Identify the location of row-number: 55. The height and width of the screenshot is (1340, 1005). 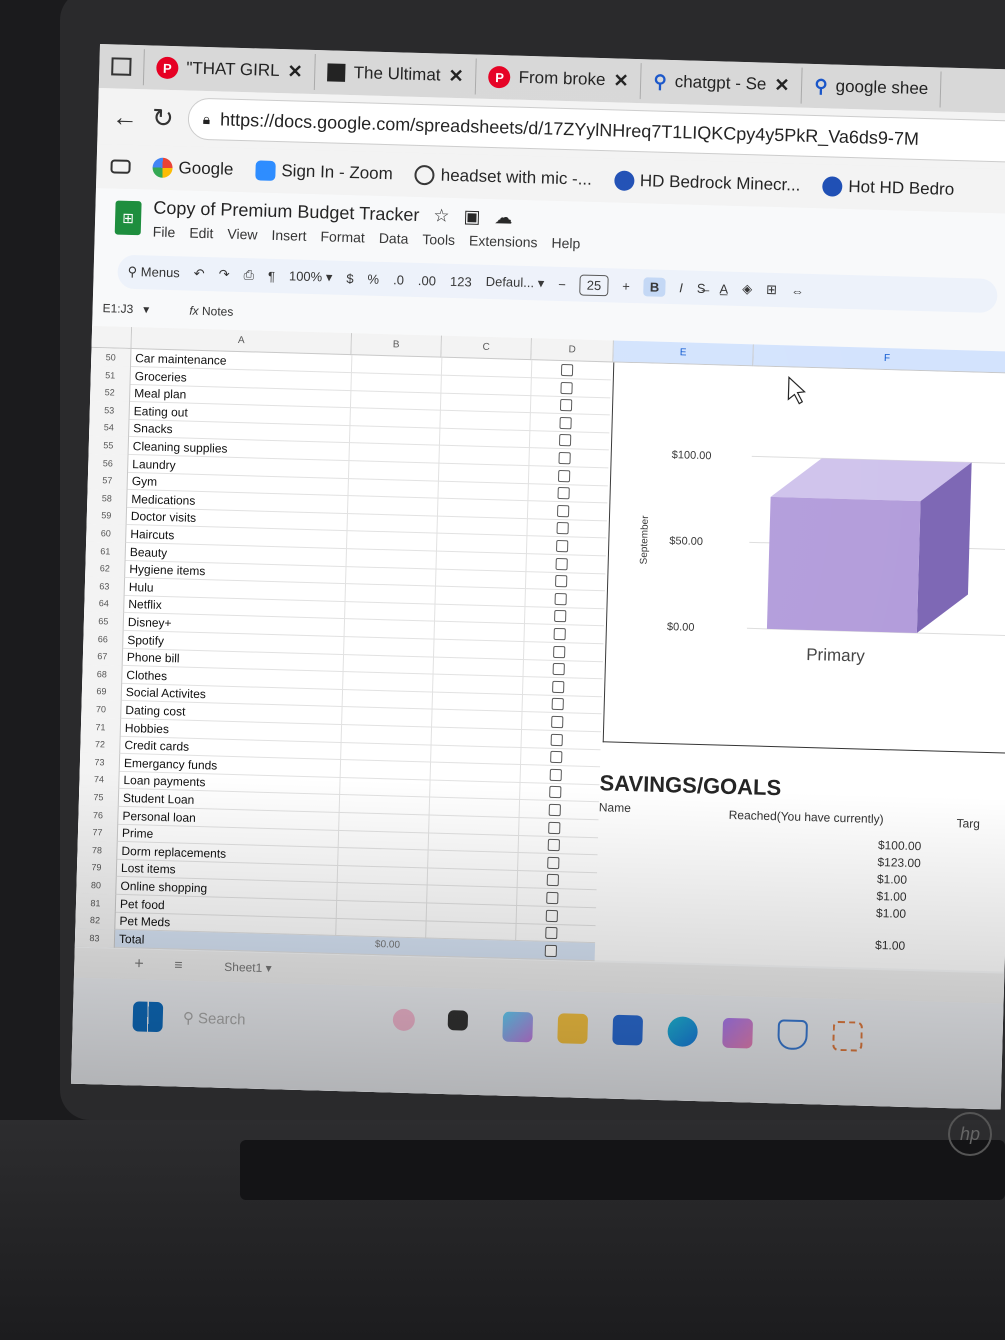
(109, 445).